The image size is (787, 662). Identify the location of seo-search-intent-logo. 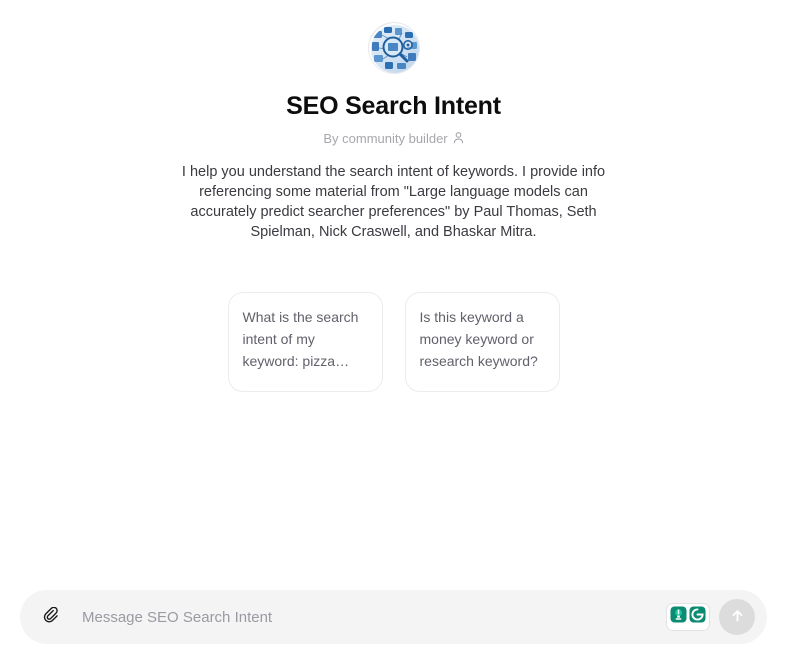
(393, 48).